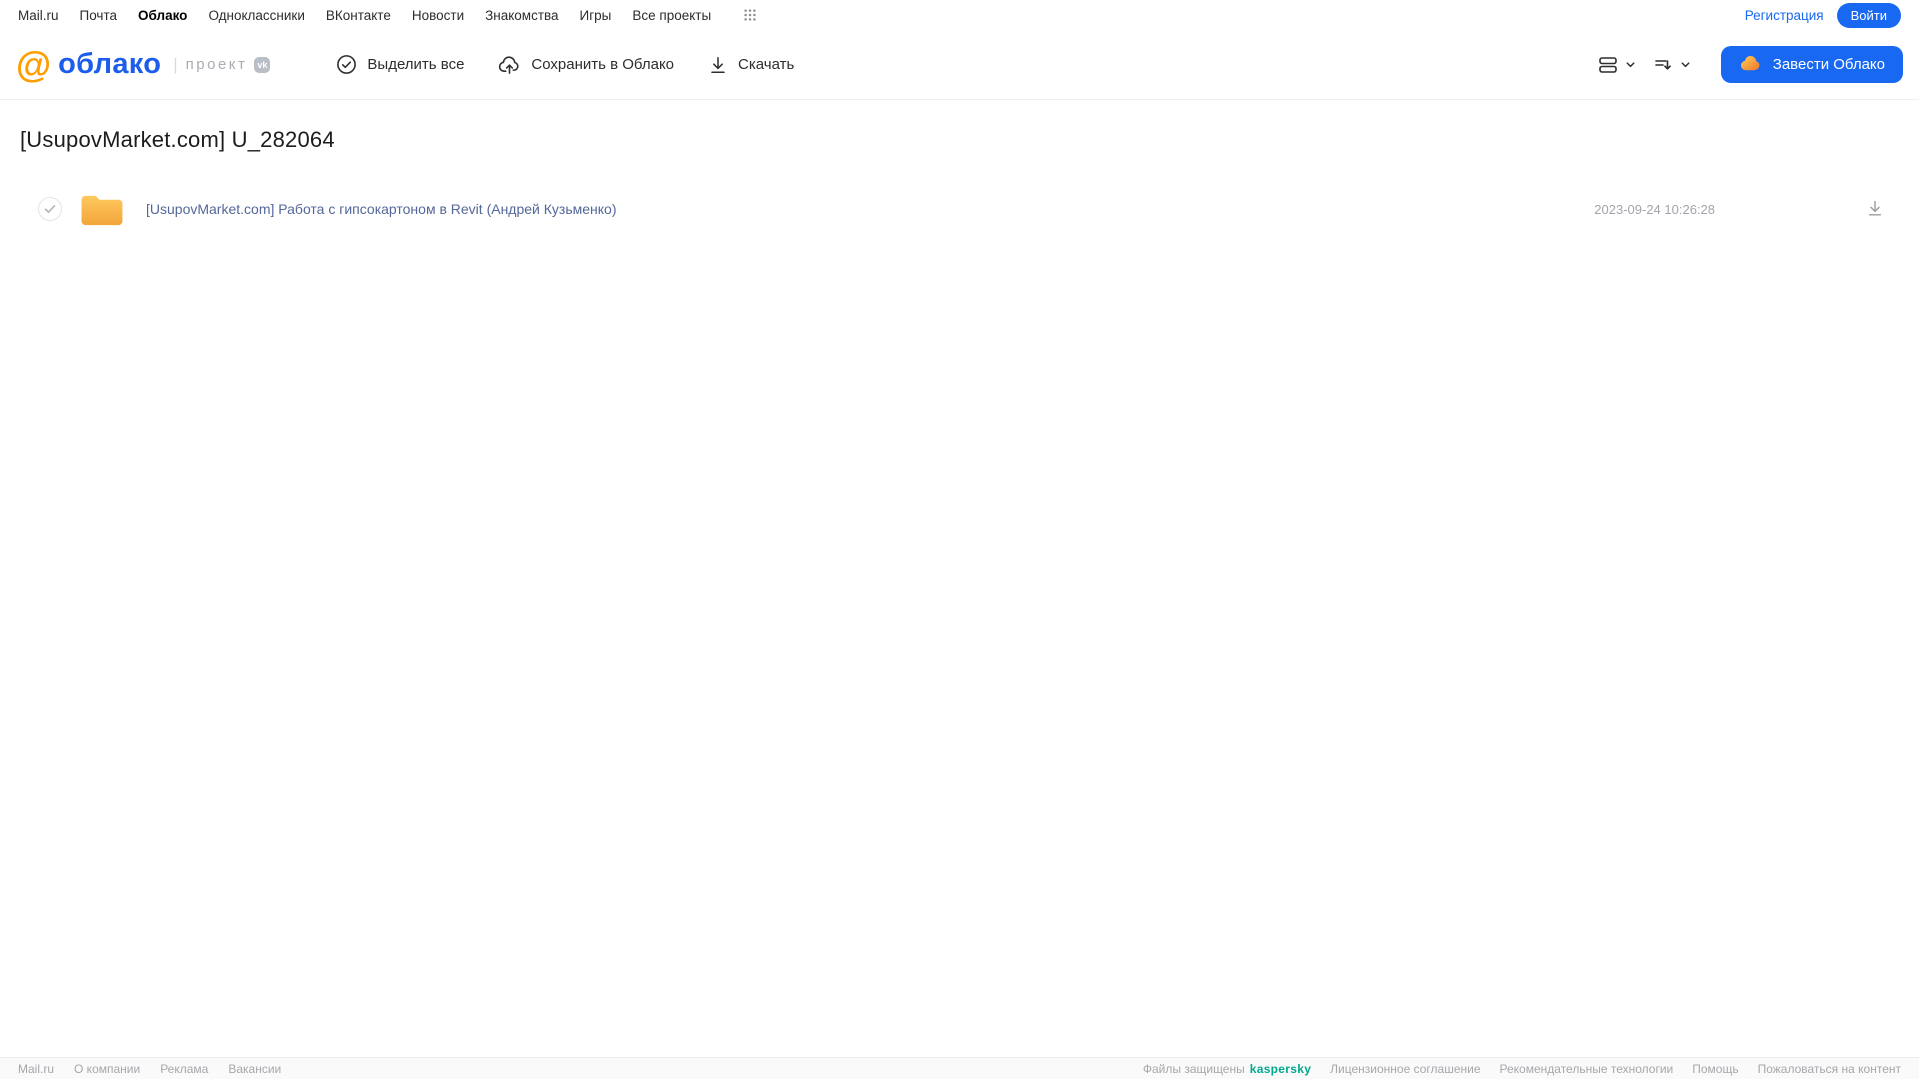 The height and width of the screenshot is (1079, 1919). Describe the element at coordinates (107, 1069) in the screenshot. I see `footer-link-about: О компании` at that location.